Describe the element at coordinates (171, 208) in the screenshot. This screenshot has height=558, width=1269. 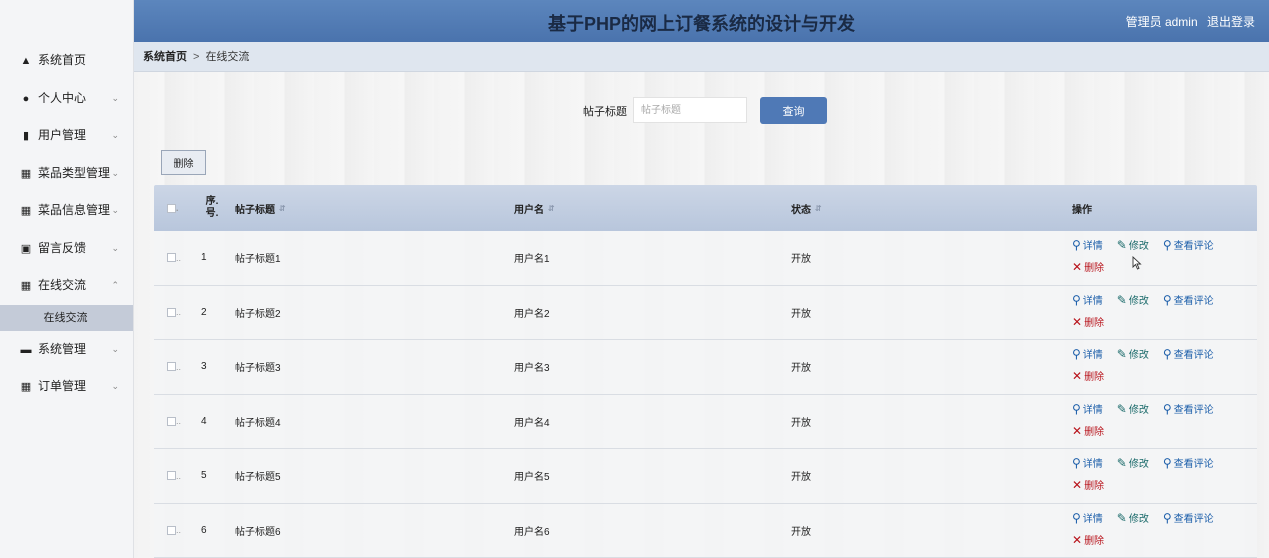
I see `select-all-checkbox` at that location.